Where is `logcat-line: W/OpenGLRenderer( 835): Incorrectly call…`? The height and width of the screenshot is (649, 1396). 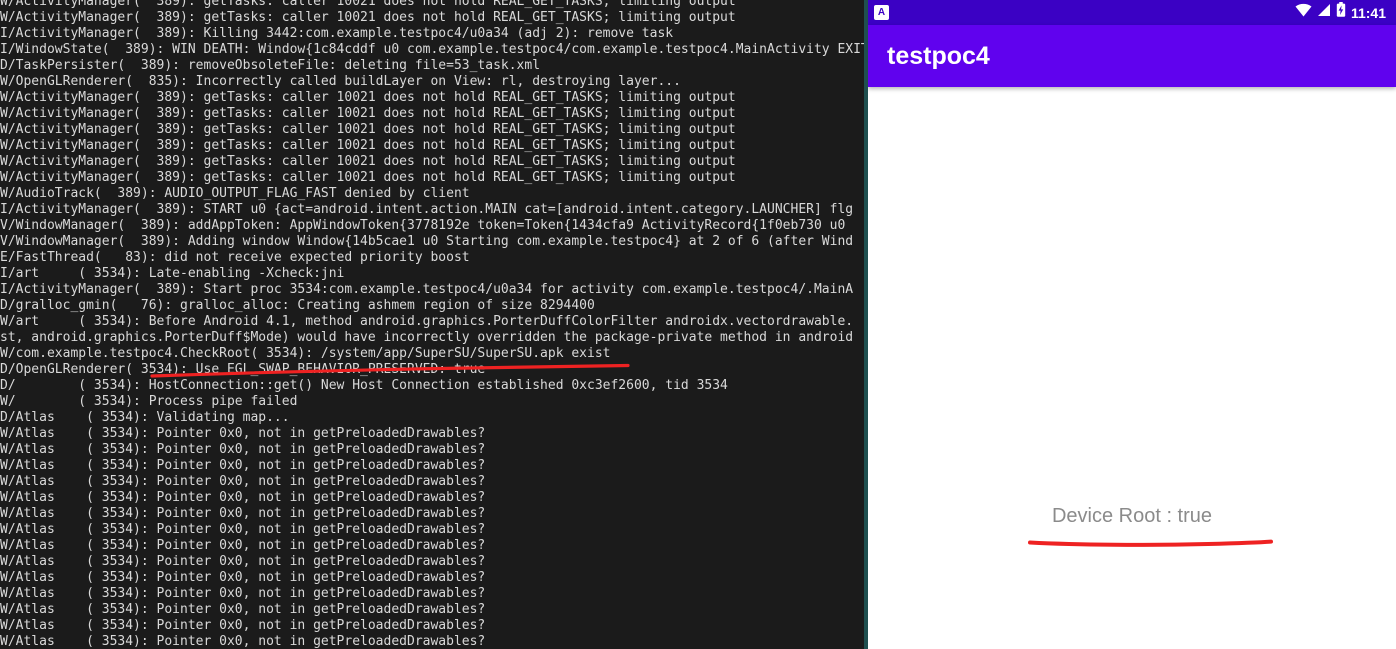
logcat-line: W/OpenGLRenderer( 835): Incorrectly call… is located at coordinates (340, 81).